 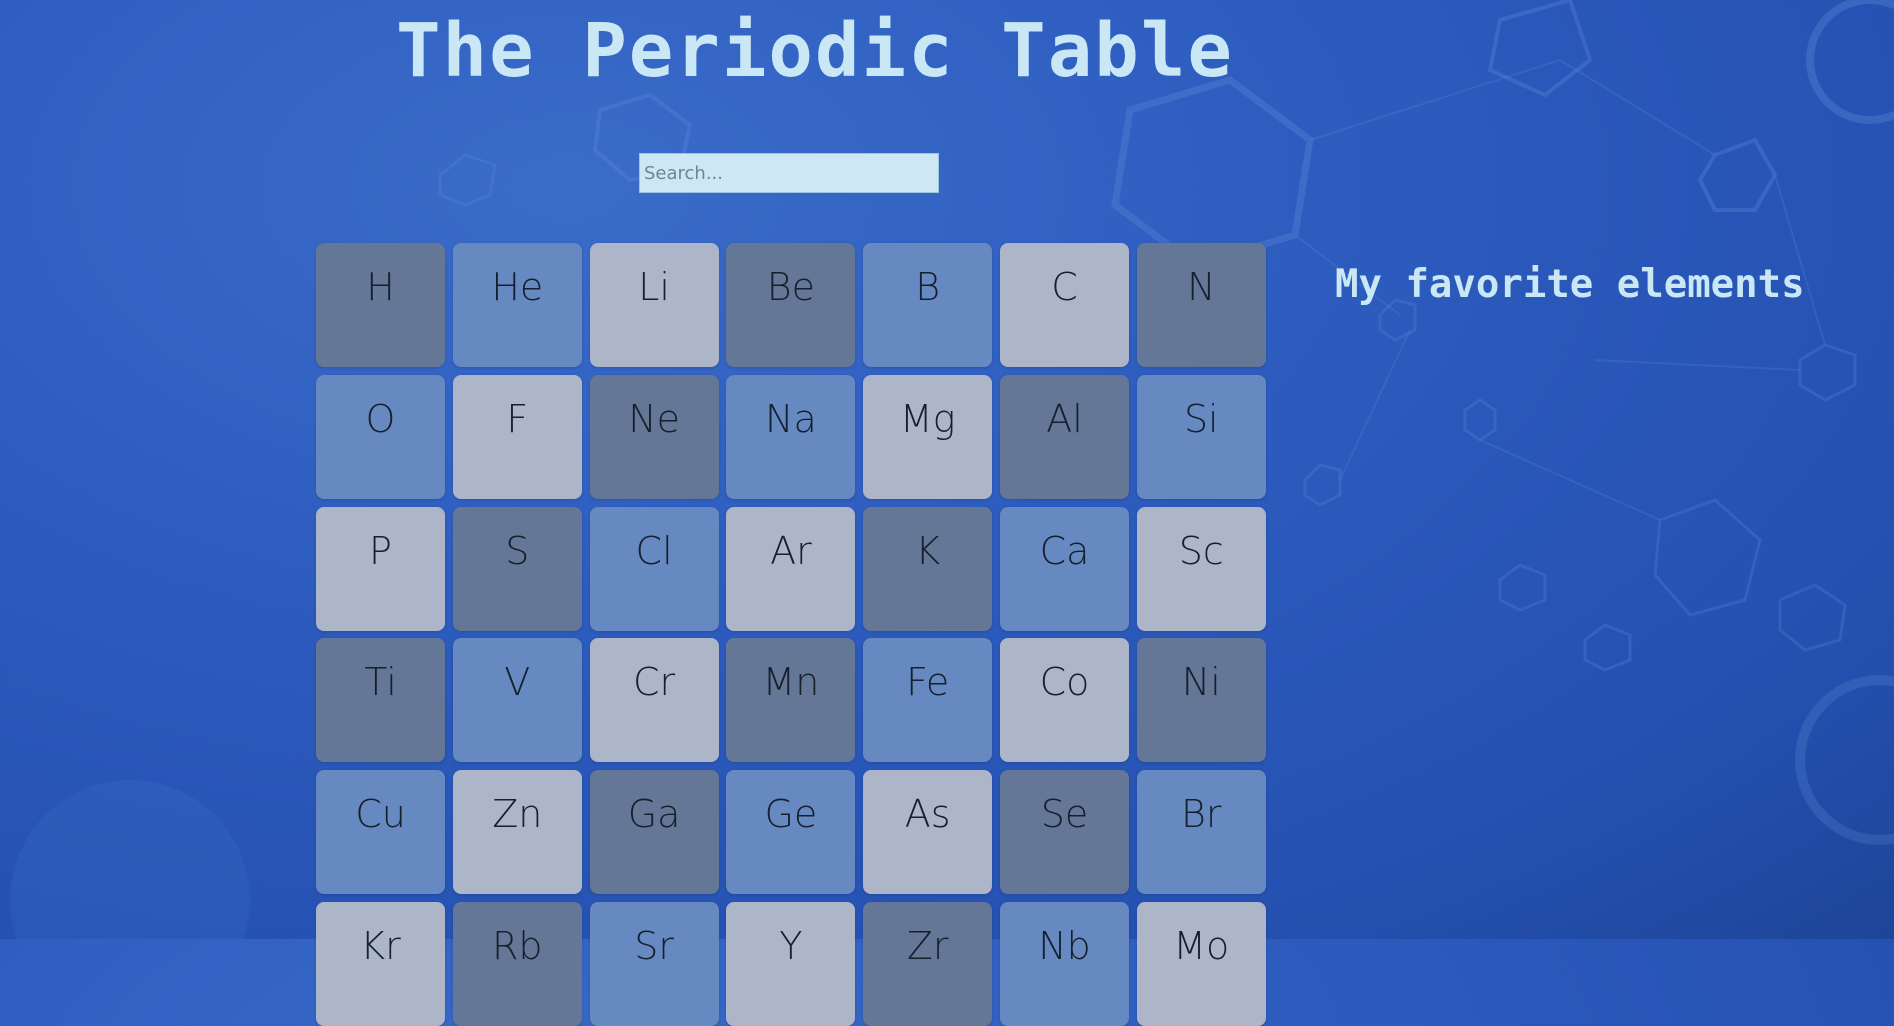 I want to click on element-tile-f: F, so click(x=517, y=436).